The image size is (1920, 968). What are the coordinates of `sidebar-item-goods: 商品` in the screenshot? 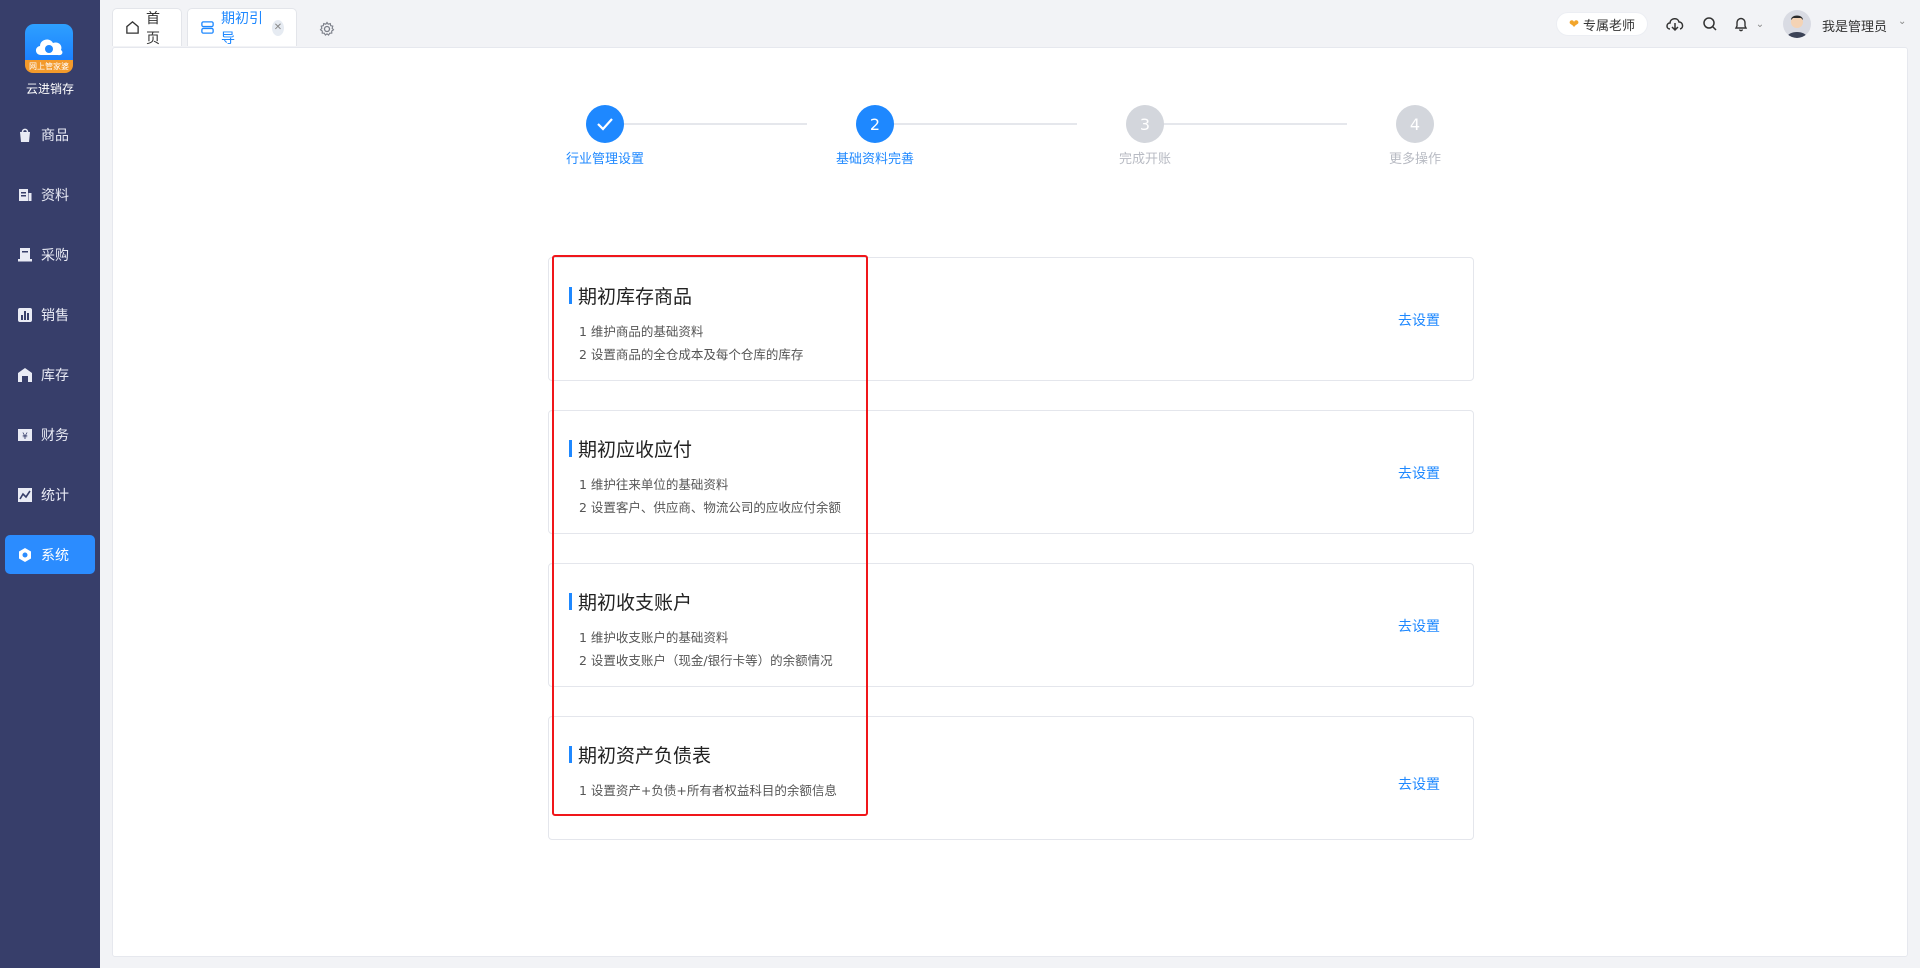 It's located at (50, 134).